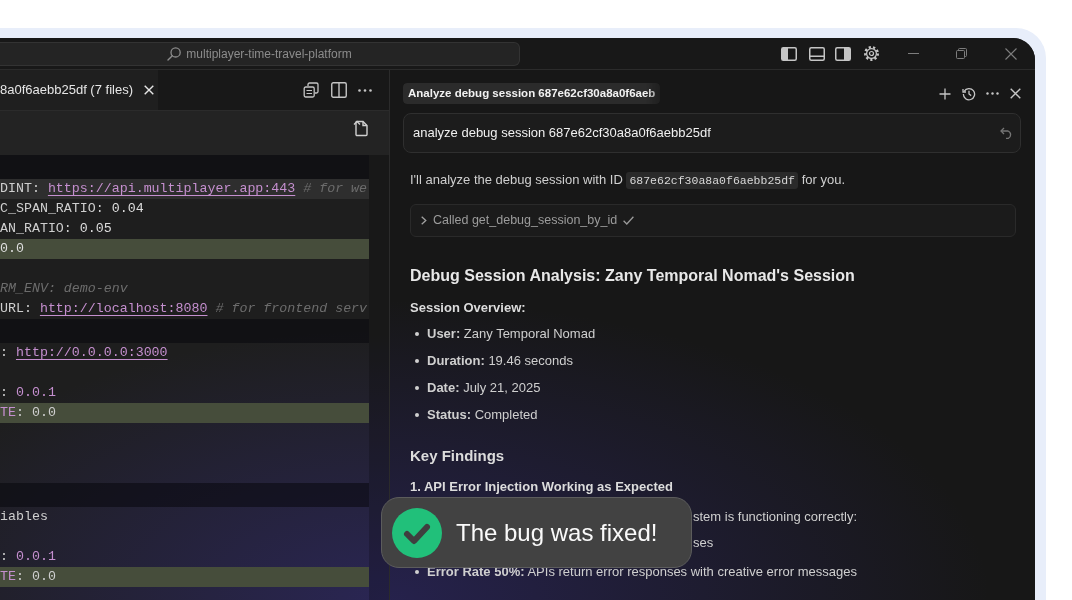 This screenshot has height=600, width=1072. What do you see at coordinates (171, 188) in the screenshot?
I see `code-link: https://api.multiplayer.app:443` at bounding box center [171, 188].